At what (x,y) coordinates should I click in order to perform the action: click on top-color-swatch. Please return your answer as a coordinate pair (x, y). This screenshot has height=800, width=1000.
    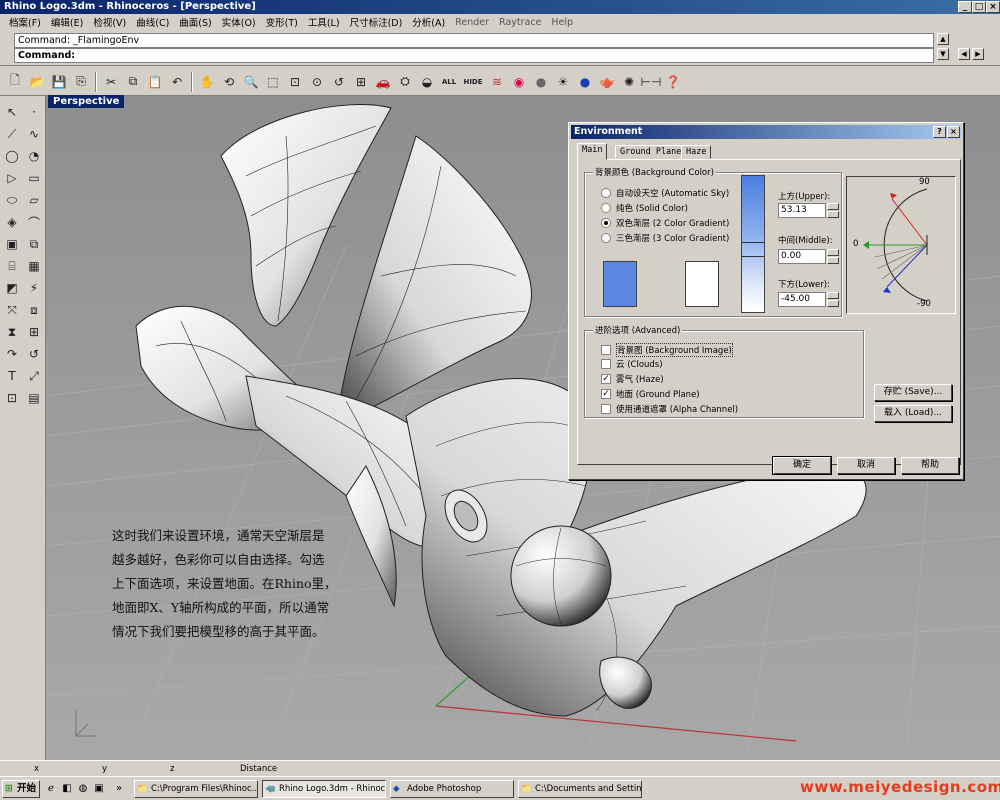
    Looking at the image, I should click on (620, 284).